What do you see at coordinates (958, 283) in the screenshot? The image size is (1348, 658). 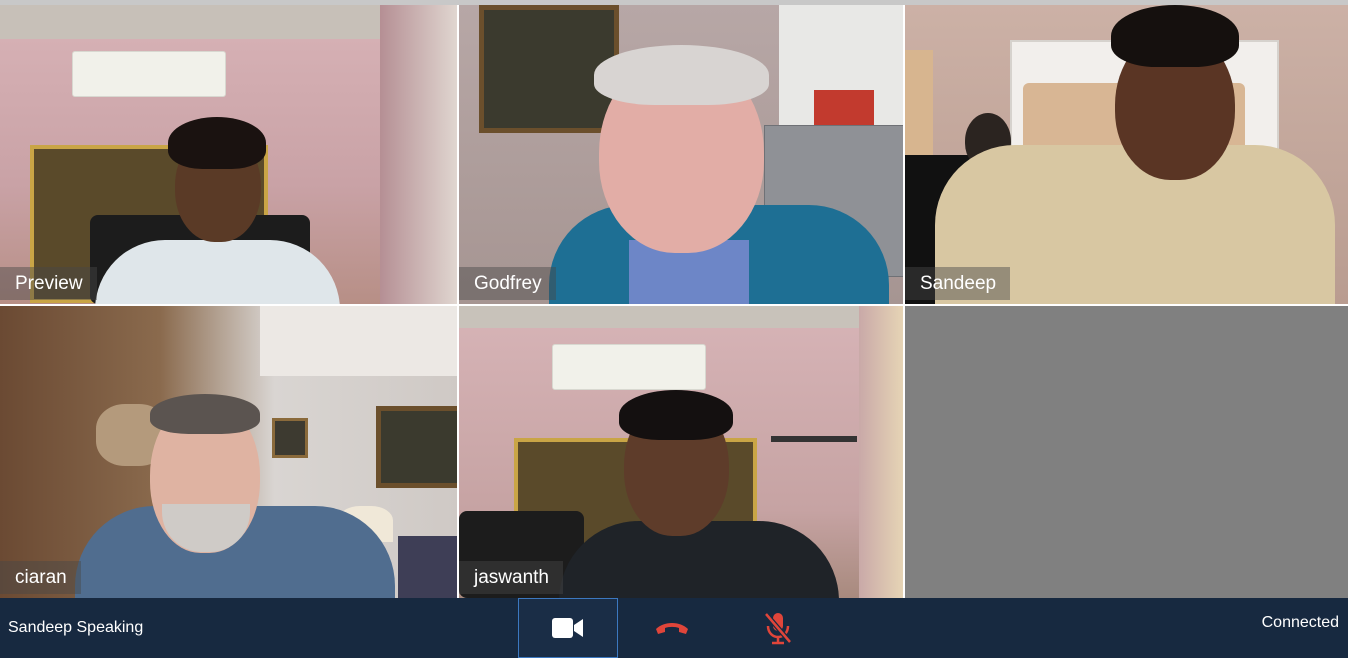 I see `participant-name-label: Sandeep` at bounding box center [958, 283].